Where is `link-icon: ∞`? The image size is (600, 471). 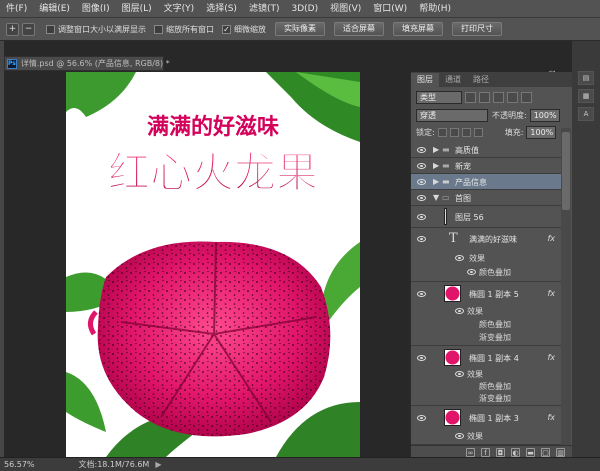
link-icon: ∞ is located at coordinates (470, 452).